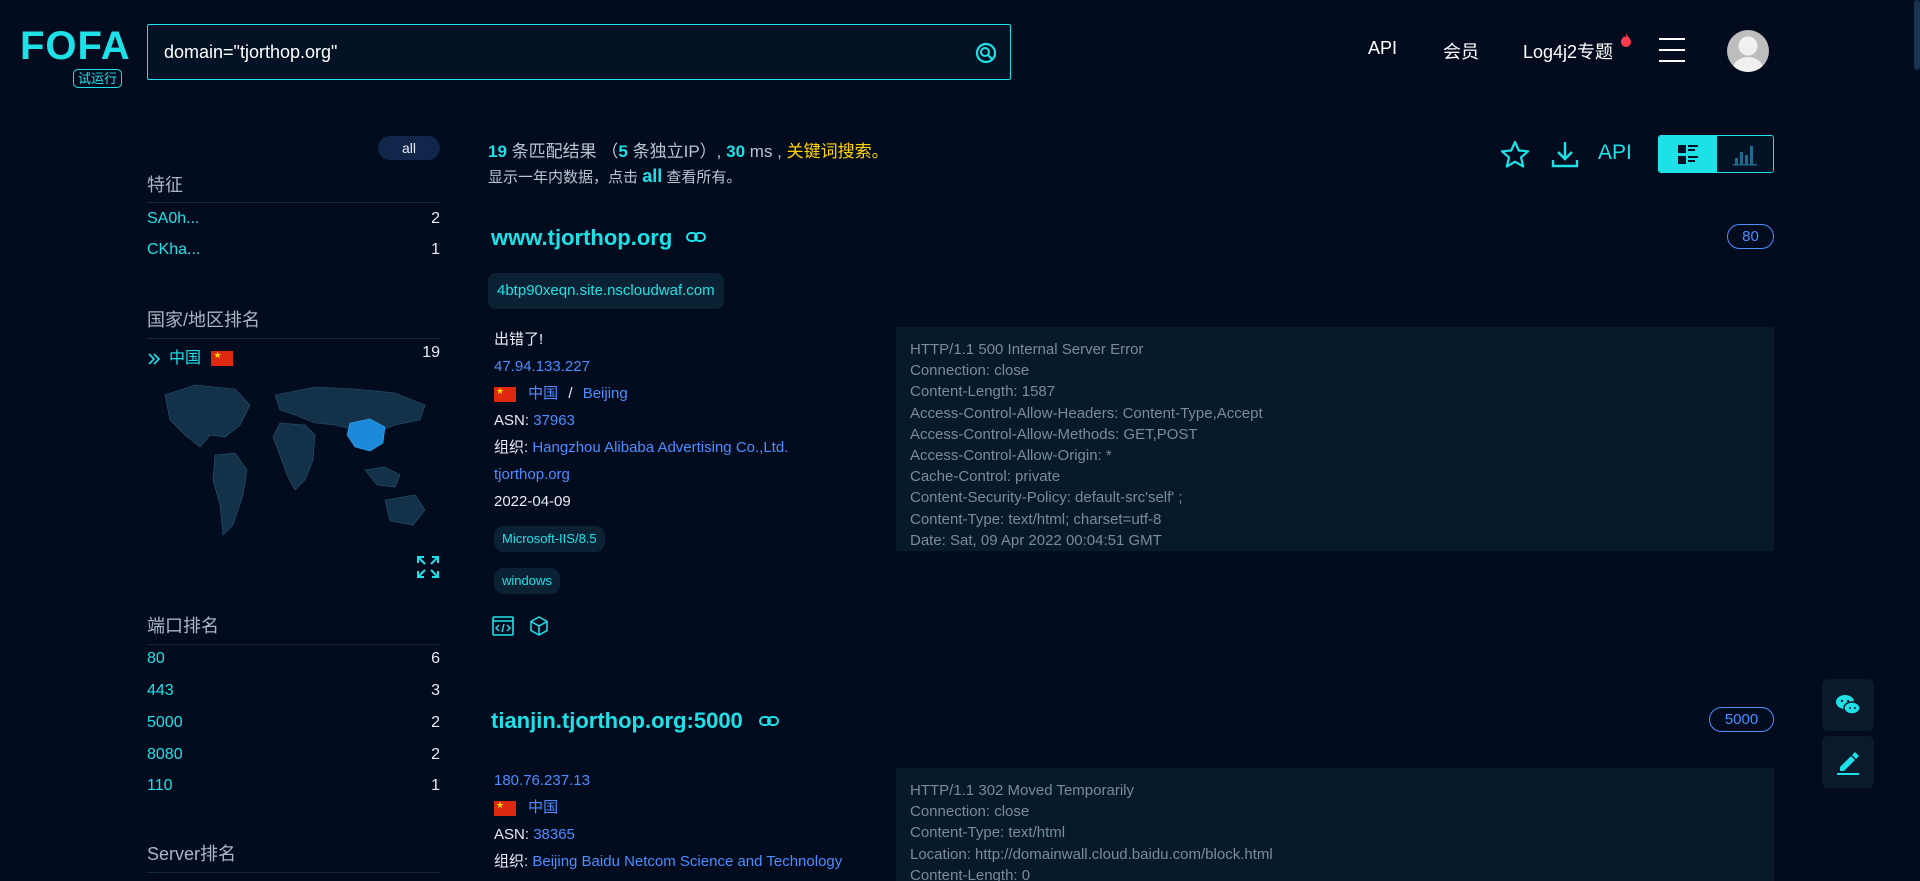  What do you see at coordinates (554, 834) in the screenshot?
I see `asn-link: 38365` at bounding box center [554, 834].